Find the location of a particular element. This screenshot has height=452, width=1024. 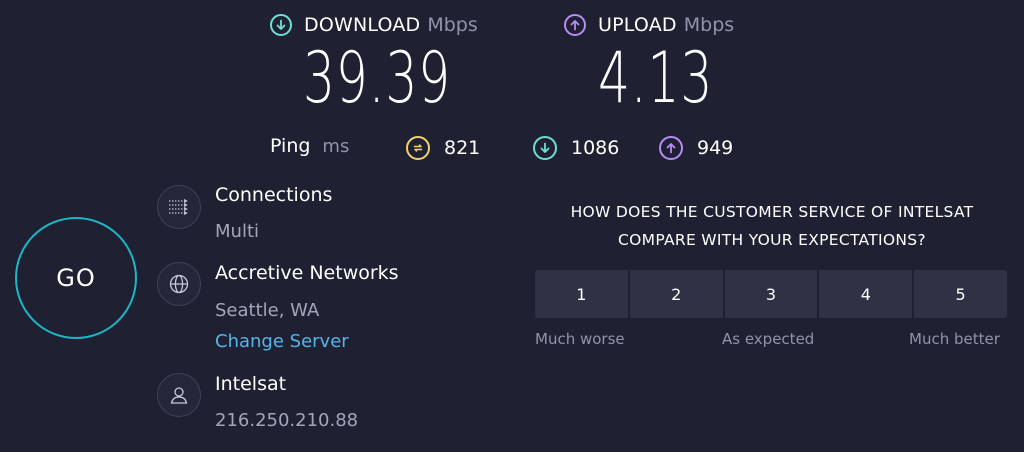

arrow-up-circle-icon is located at coordinates (575, 25).